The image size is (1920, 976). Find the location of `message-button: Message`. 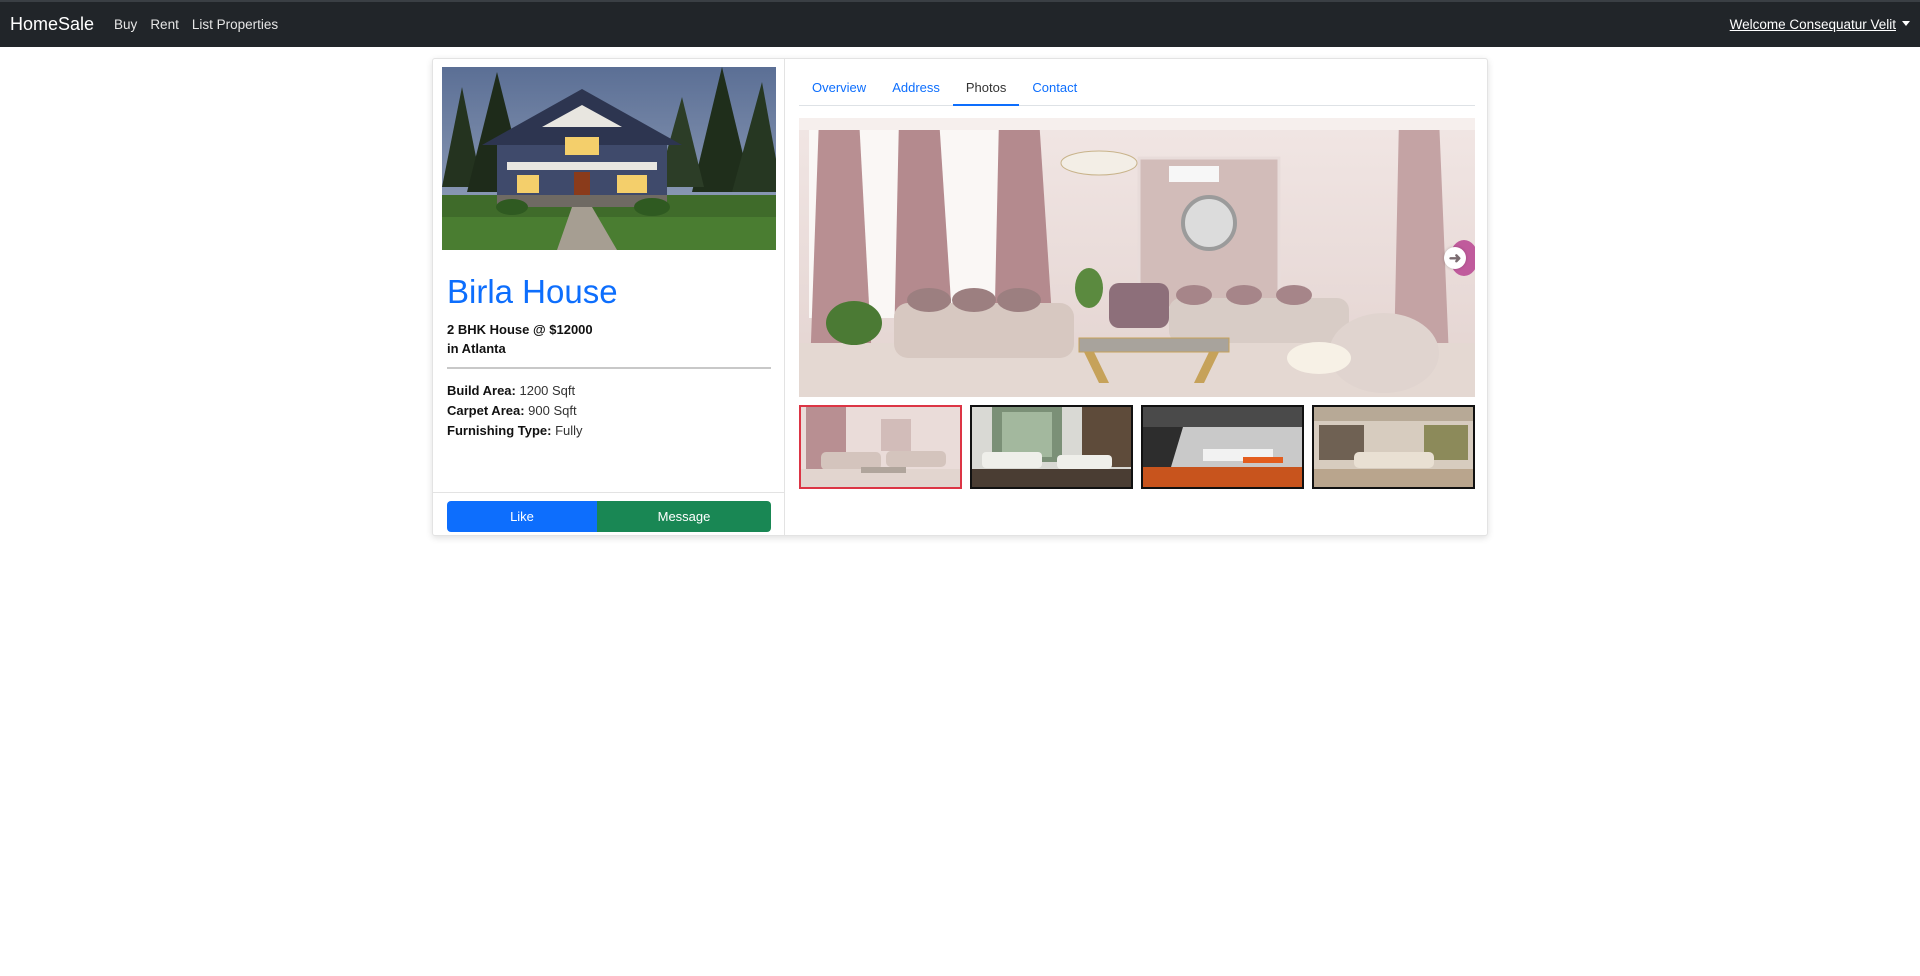

message-button: Message is located at coordinates (684, 516).